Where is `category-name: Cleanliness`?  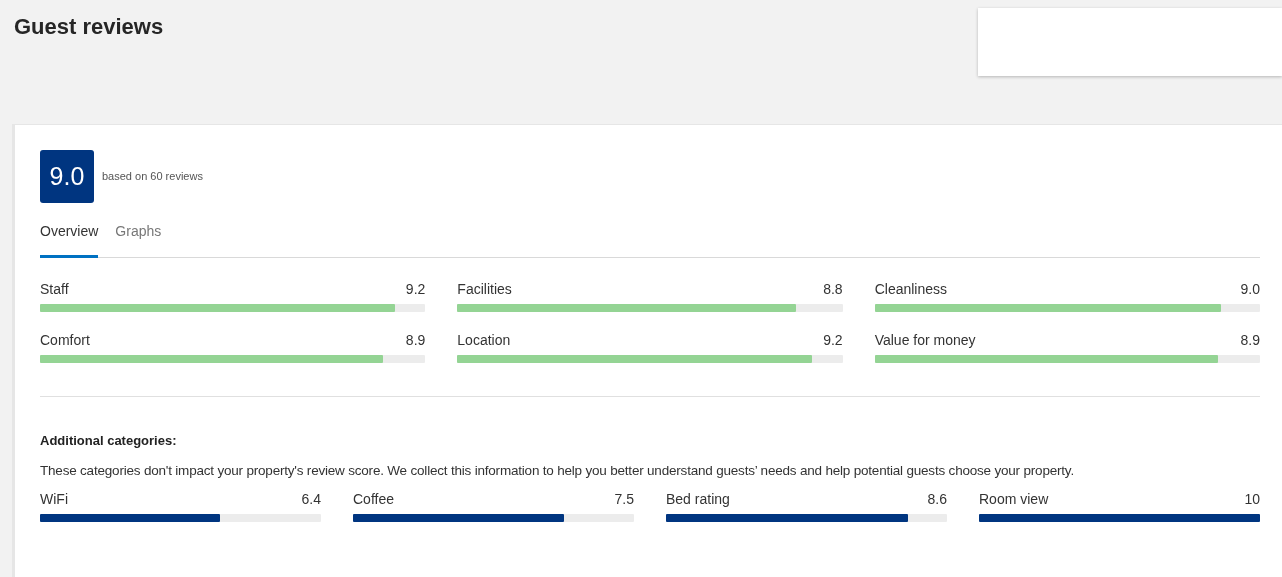 category-name: Cleanliness is located at coordinates (911, 289).